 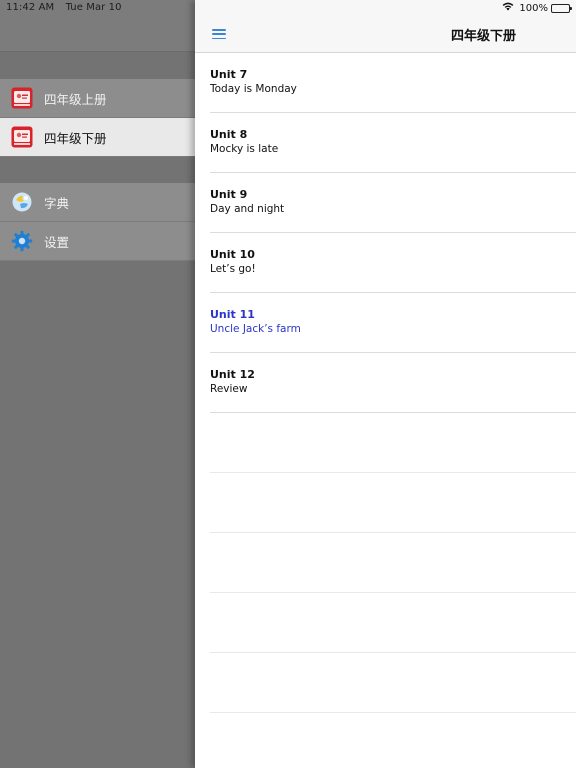 What do you see at coordinates (393, 203) in the screenshot?
I see `list-item-unit-9: Unit 9 Day and night` at bounding box center [393, 203].